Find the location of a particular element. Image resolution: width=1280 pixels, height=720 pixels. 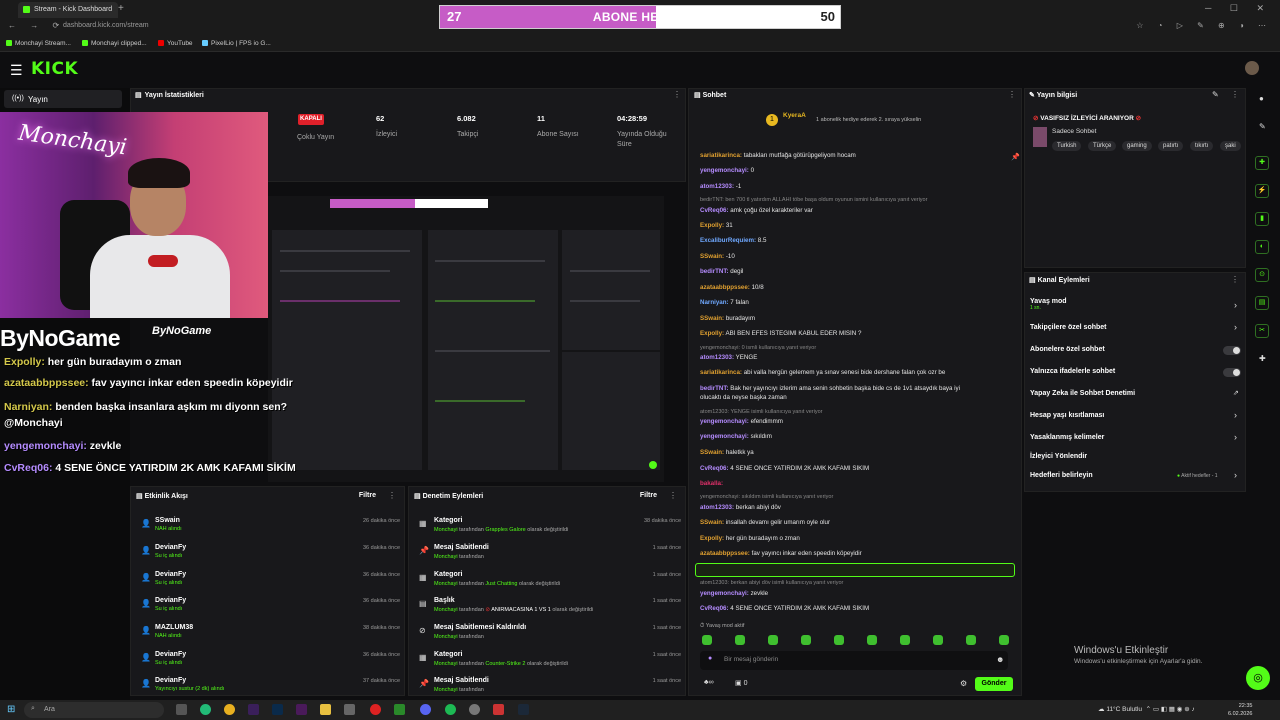

chrome-icon is located at coordinates (229, 709).